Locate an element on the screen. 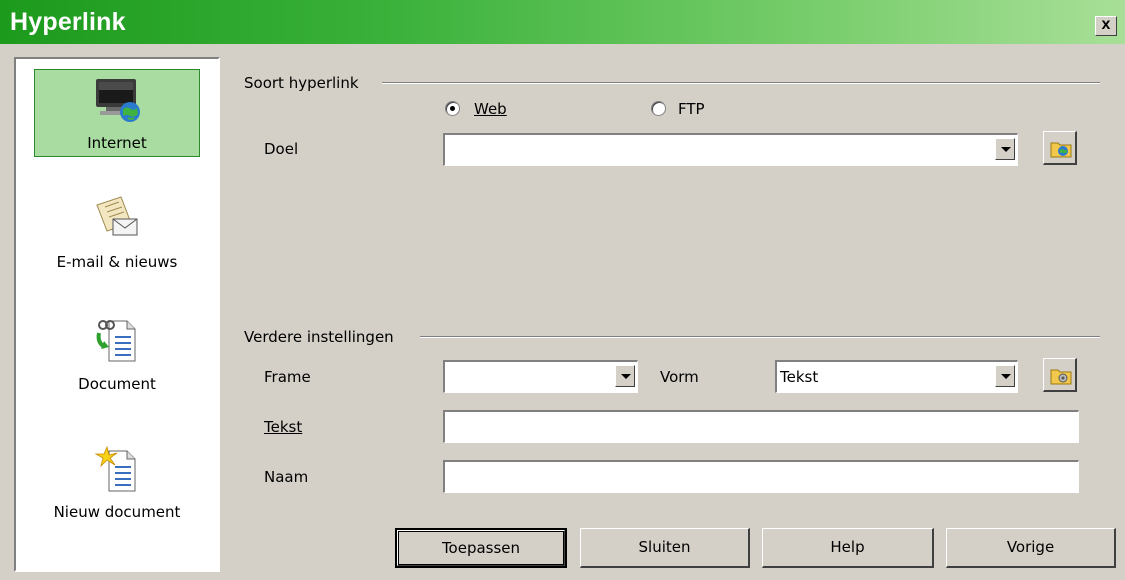  folder-globe-icon is located at coordinates (1061, 150).